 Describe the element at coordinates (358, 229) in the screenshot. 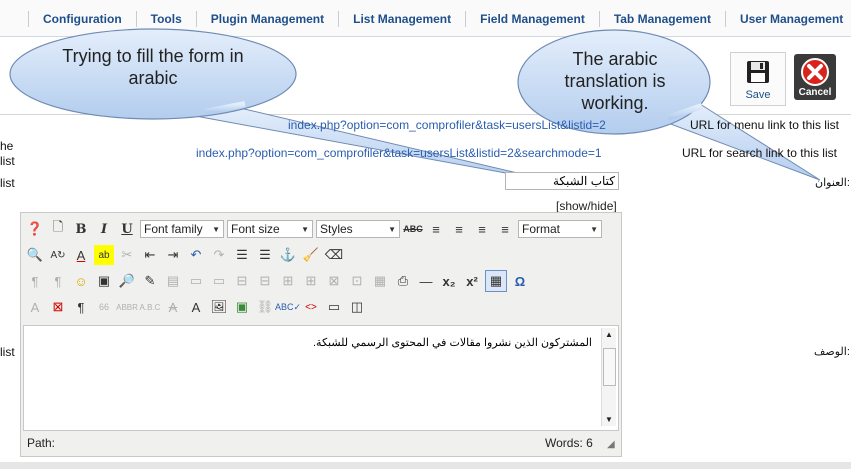

I see `styles-select: Styles ▼` at that location.